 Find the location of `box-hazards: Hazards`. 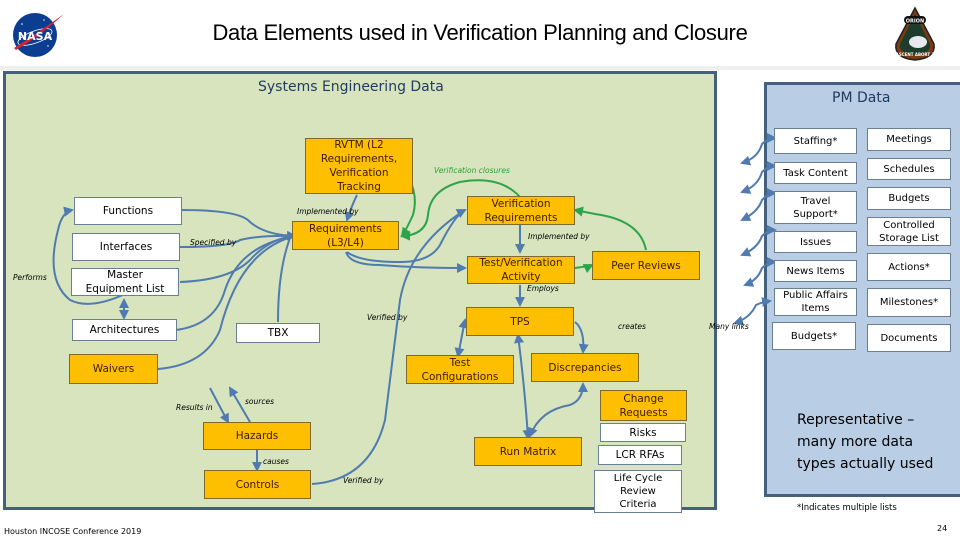

box-hazards: Hazards is located at coordinates (257, 436).